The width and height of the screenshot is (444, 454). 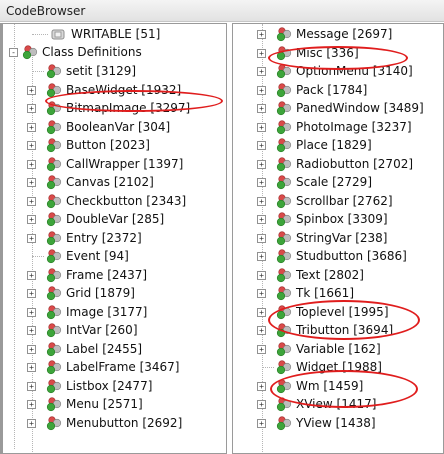 What do you see at coordinates (114, 367) in the screenshot?
I see `tree-item-labelframe: + LabelFrame [3467]` at bounding box center [114, 367].